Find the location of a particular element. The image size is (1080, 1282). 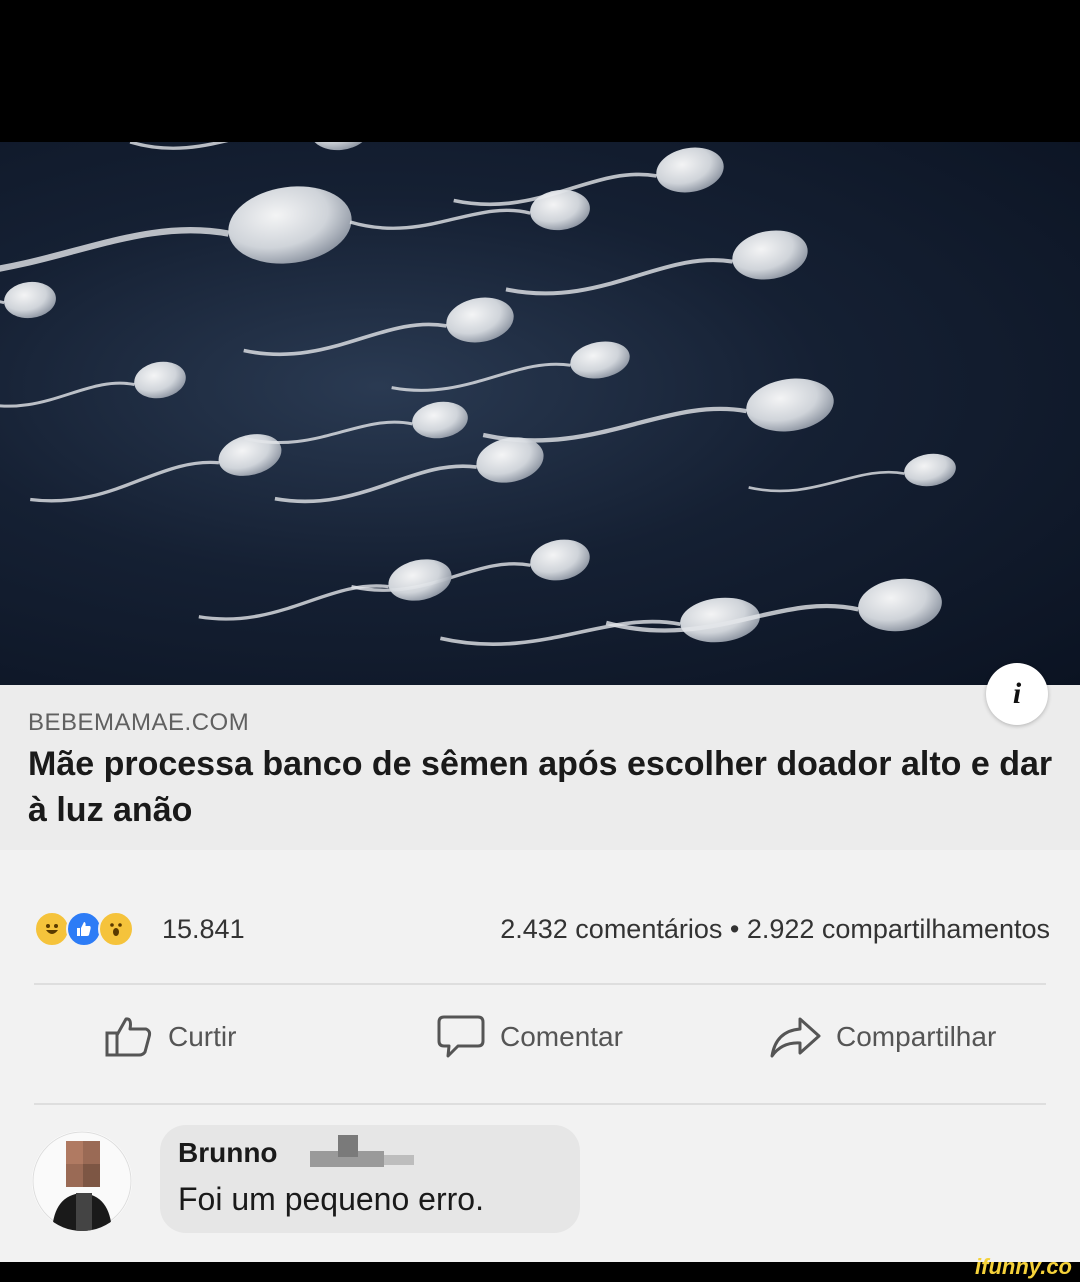

reaction-count: 15.841 is located at coordinates (203, 929).